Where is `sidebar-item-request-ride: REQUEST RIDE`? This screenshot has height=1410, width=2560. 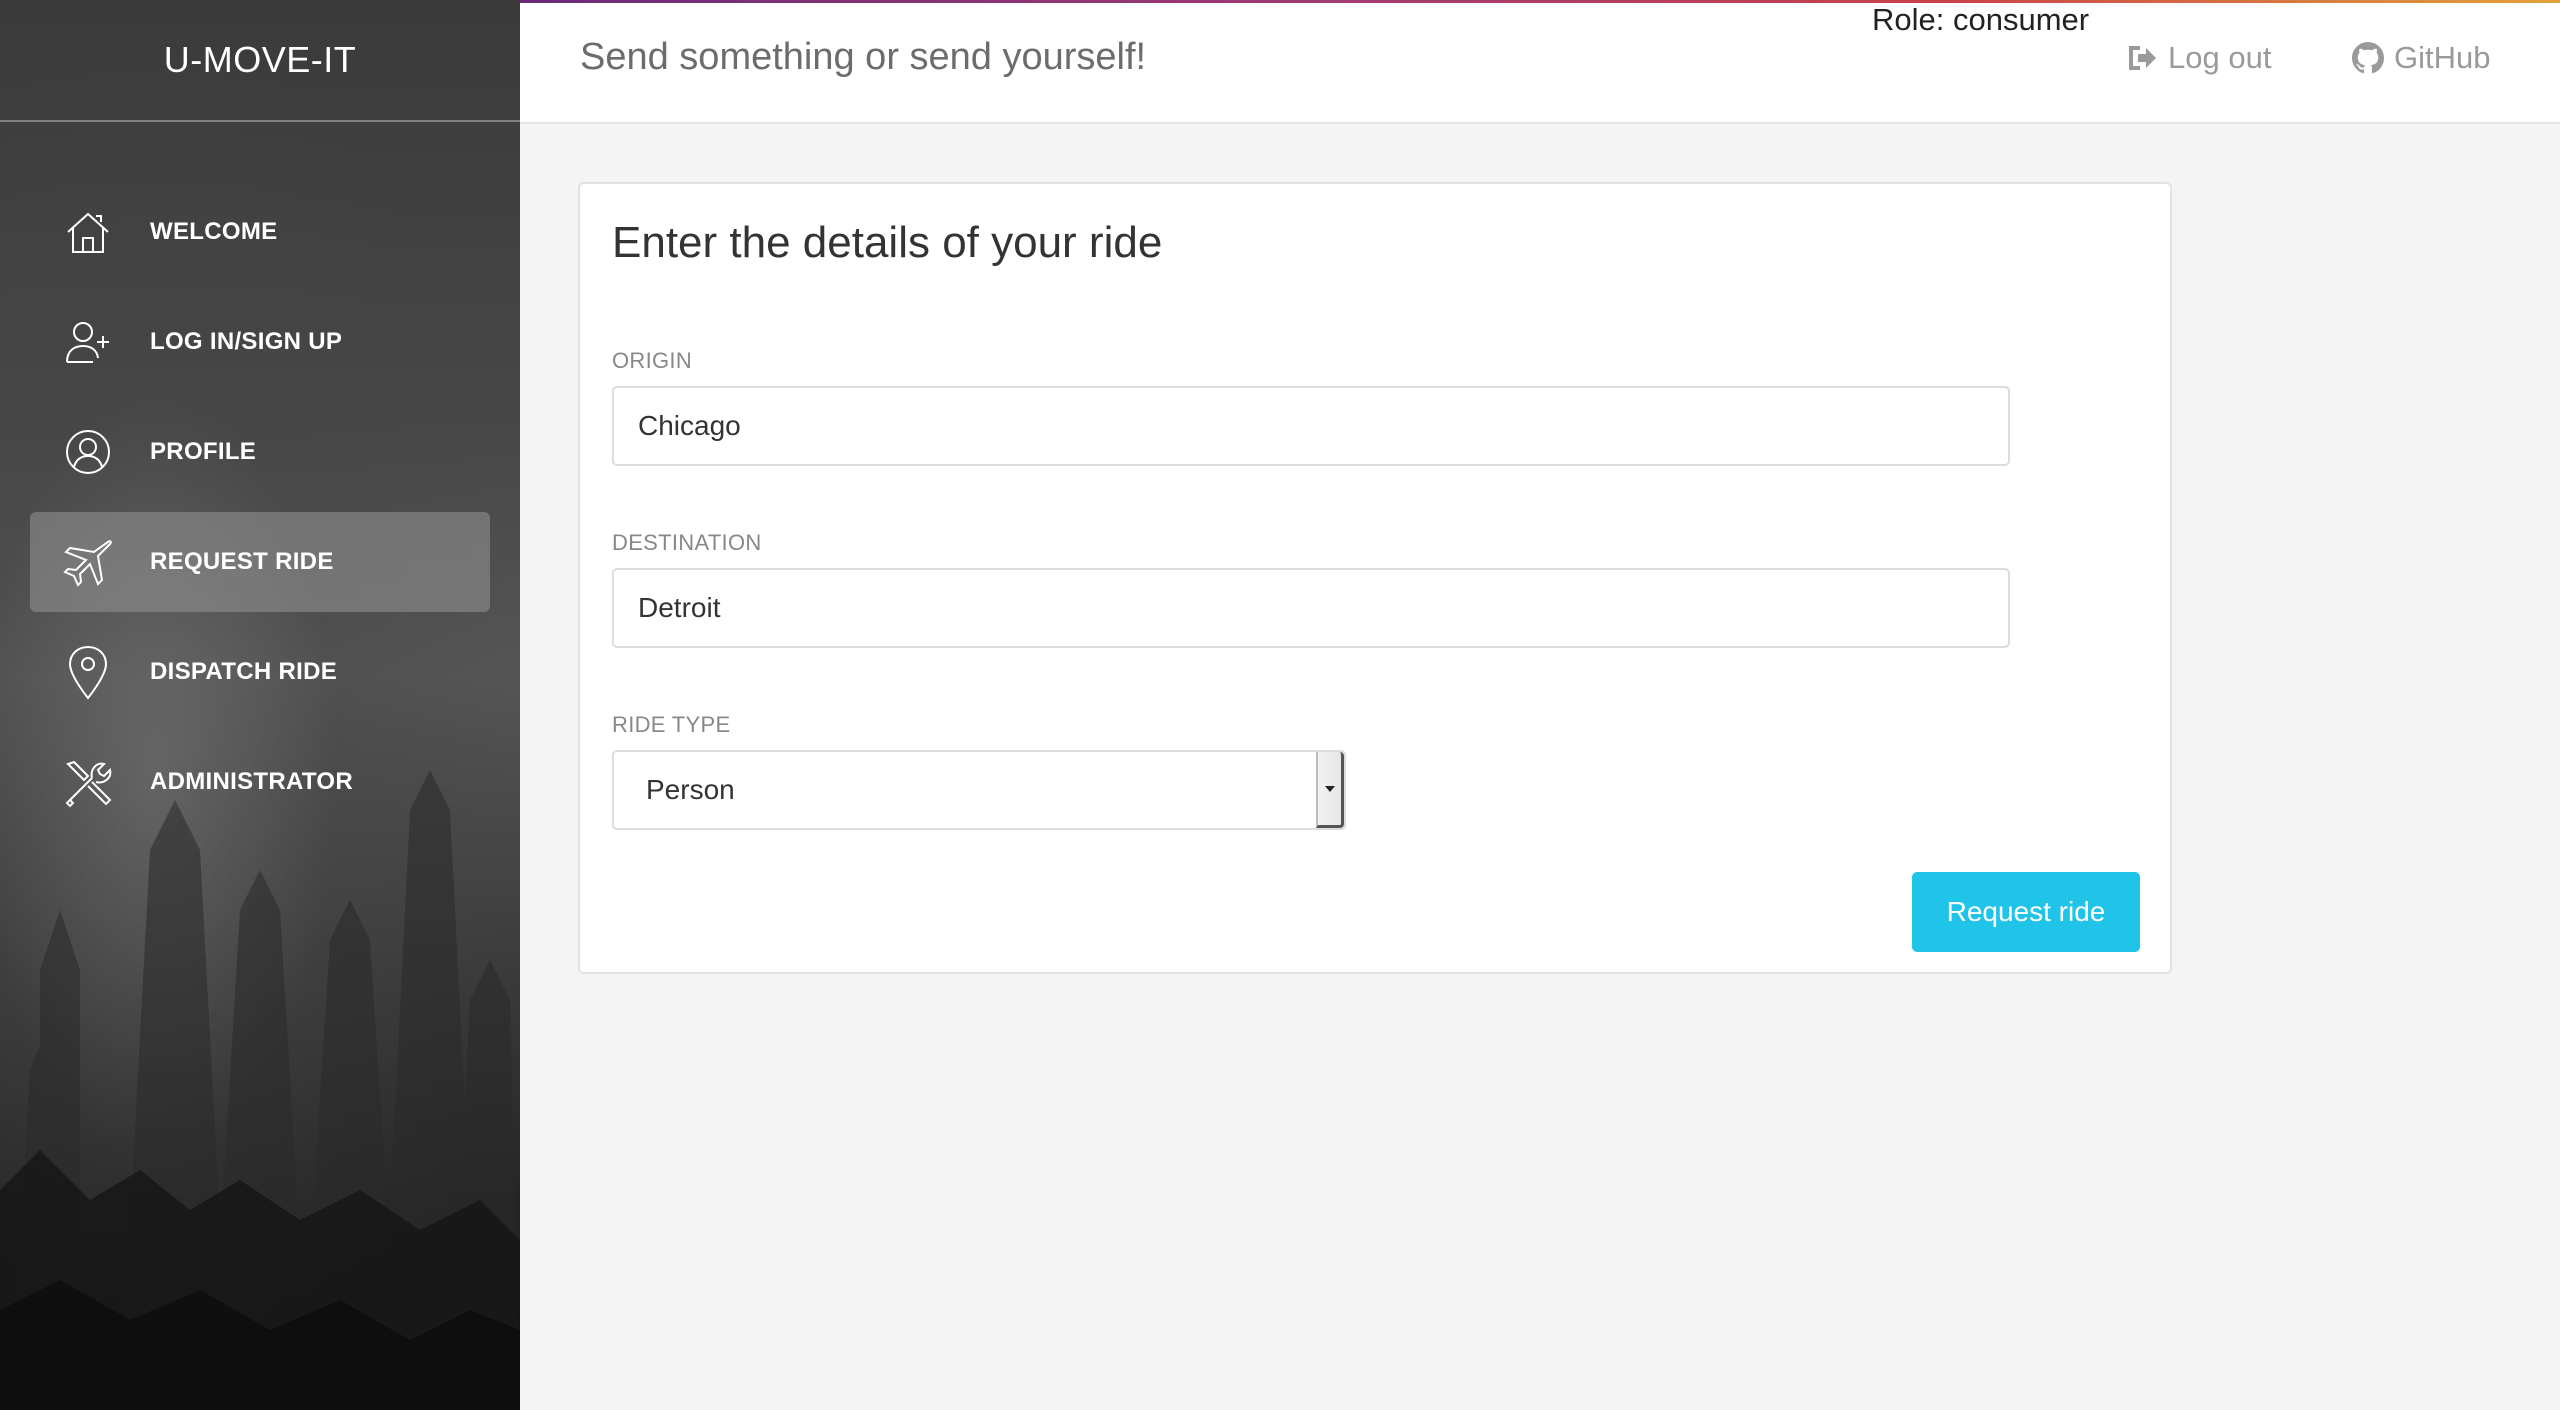 sidebar-item-request-ride: REQUEST RIDE is located at coordinates (260, 562).